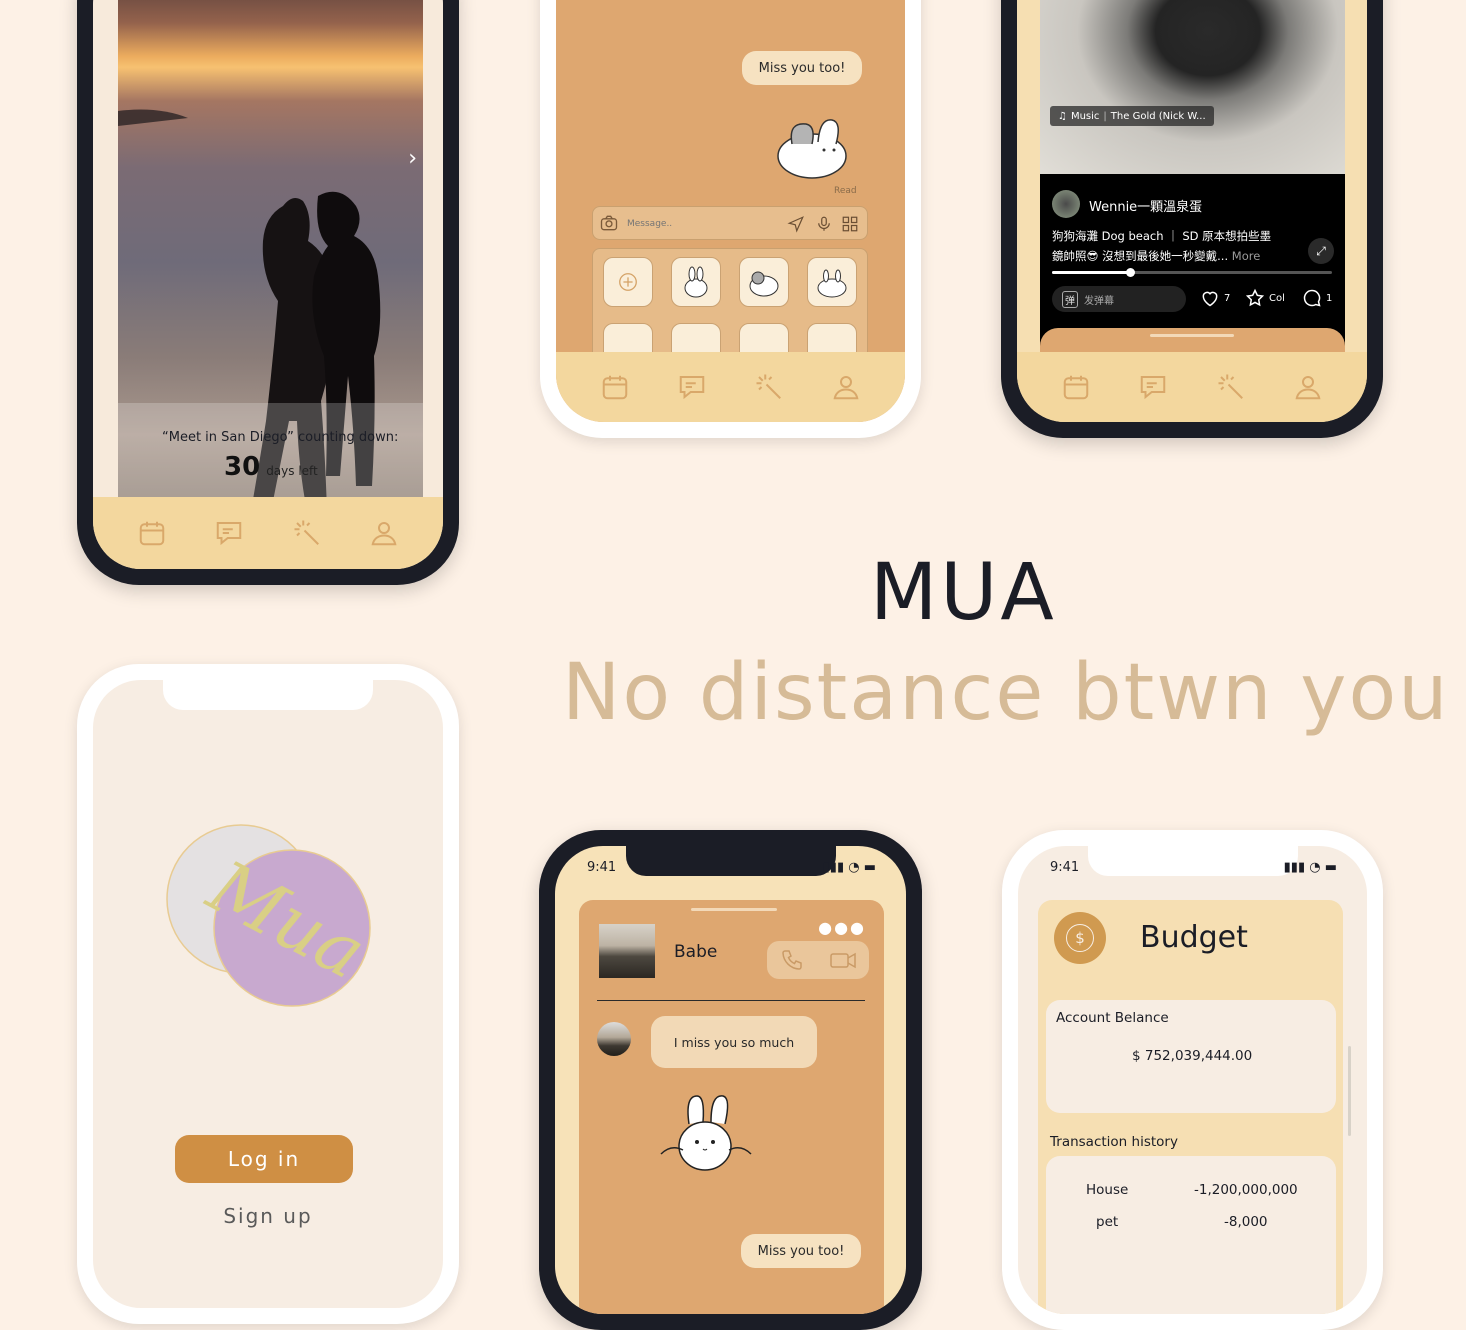  What do you see at coordinates (1062, 116) in the screenshot?
I see `music-note-icon: ♫` at bounding box center [1062, 116].